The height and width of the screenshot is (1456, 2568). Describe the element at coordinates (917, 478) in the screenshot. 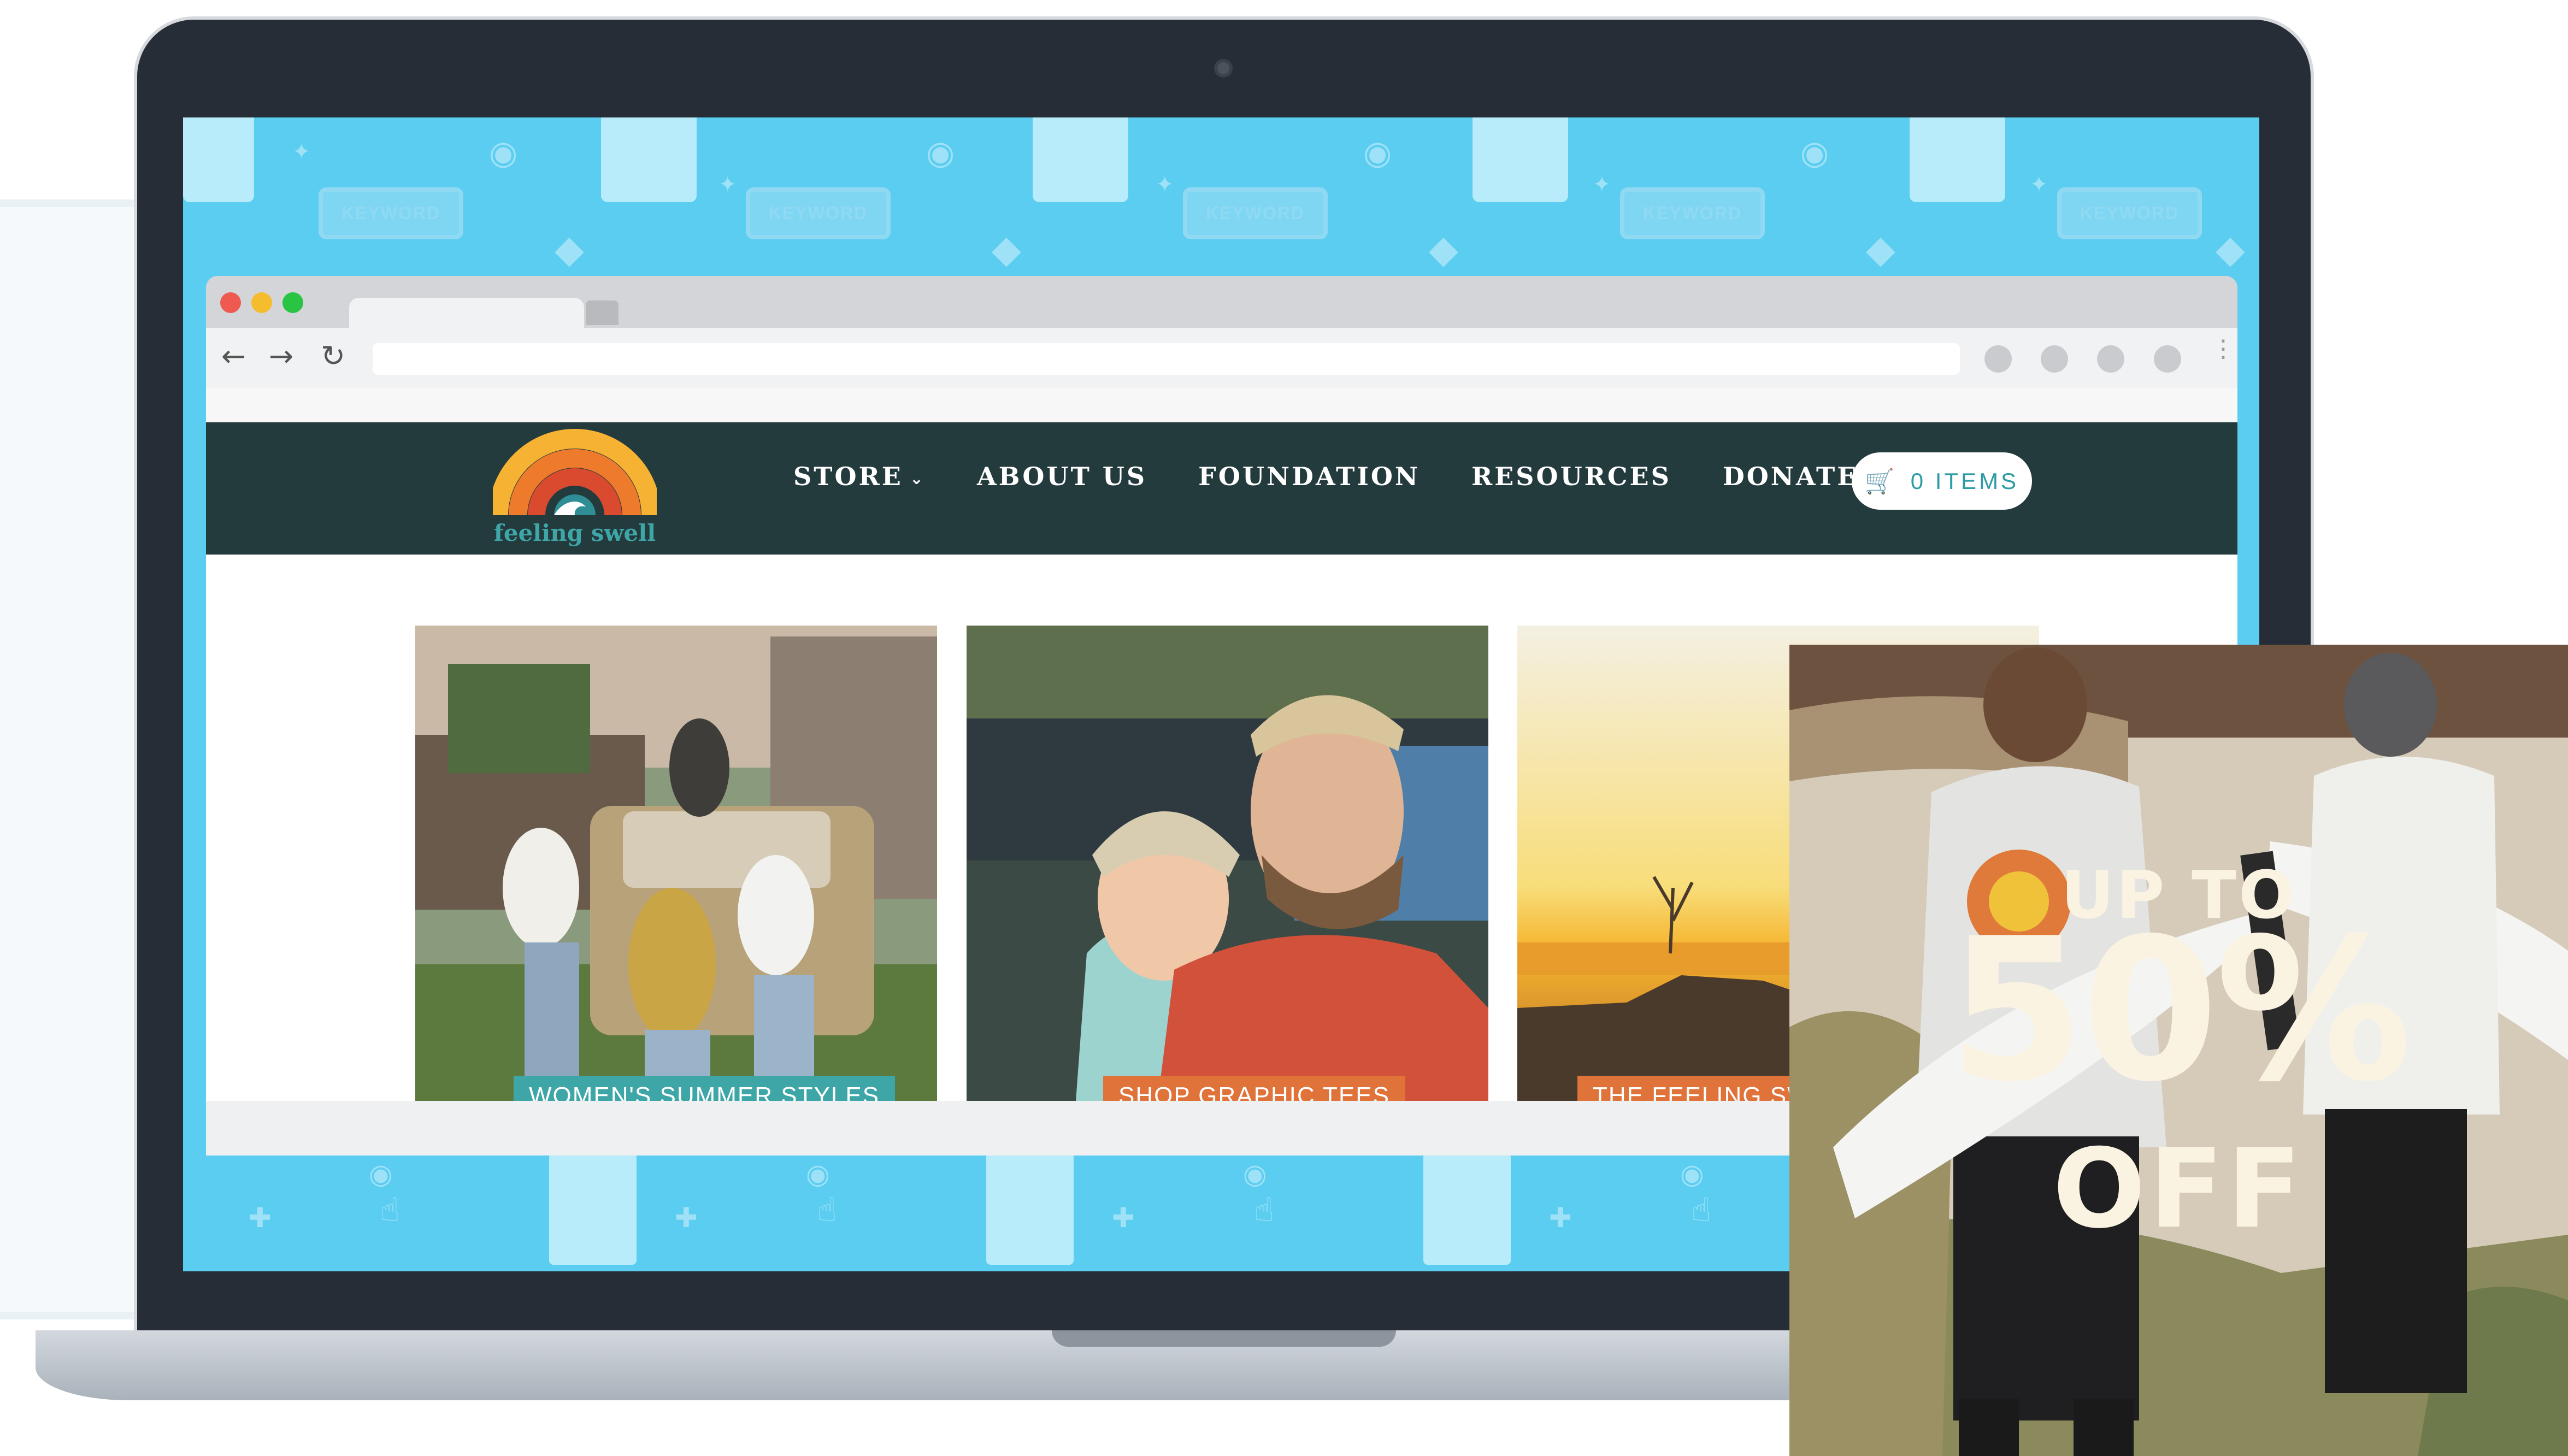

I see `chevron-down-icon: ⌄` at that location.